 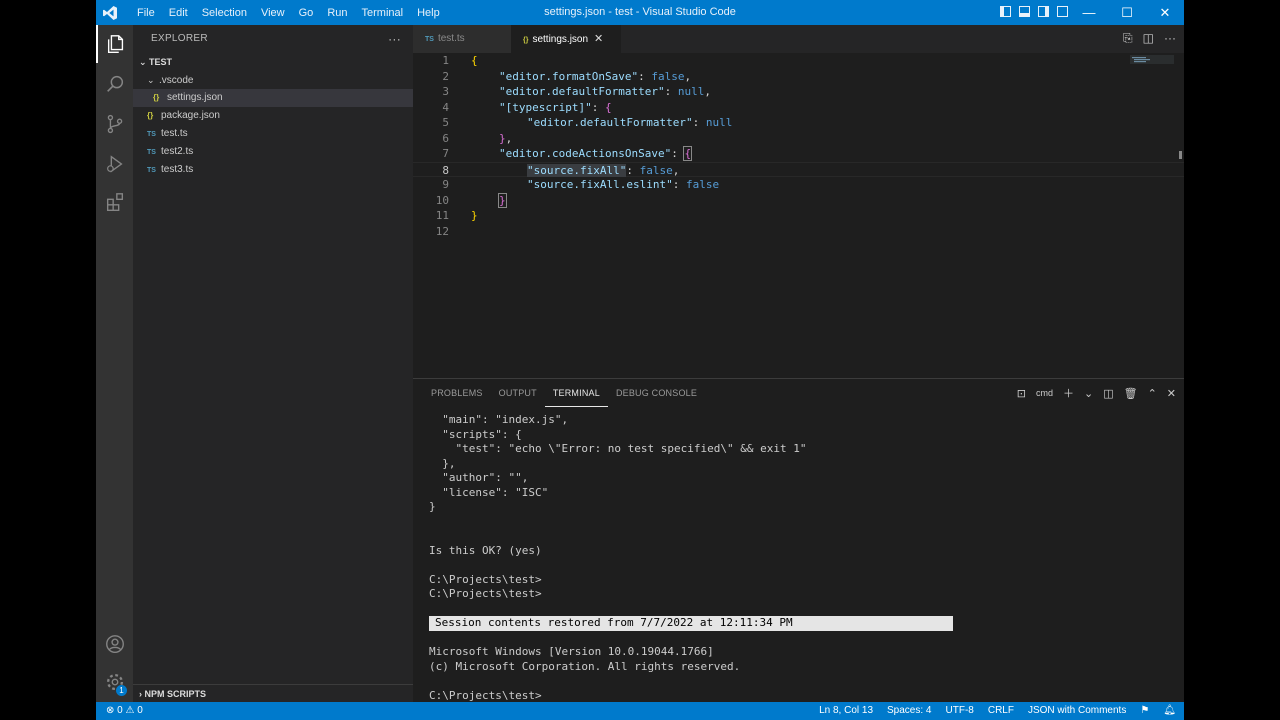 What do you see at coordinates (442, 463) in the screenshot?
I see `terminal-line: },` at bounding box center [442, 463].